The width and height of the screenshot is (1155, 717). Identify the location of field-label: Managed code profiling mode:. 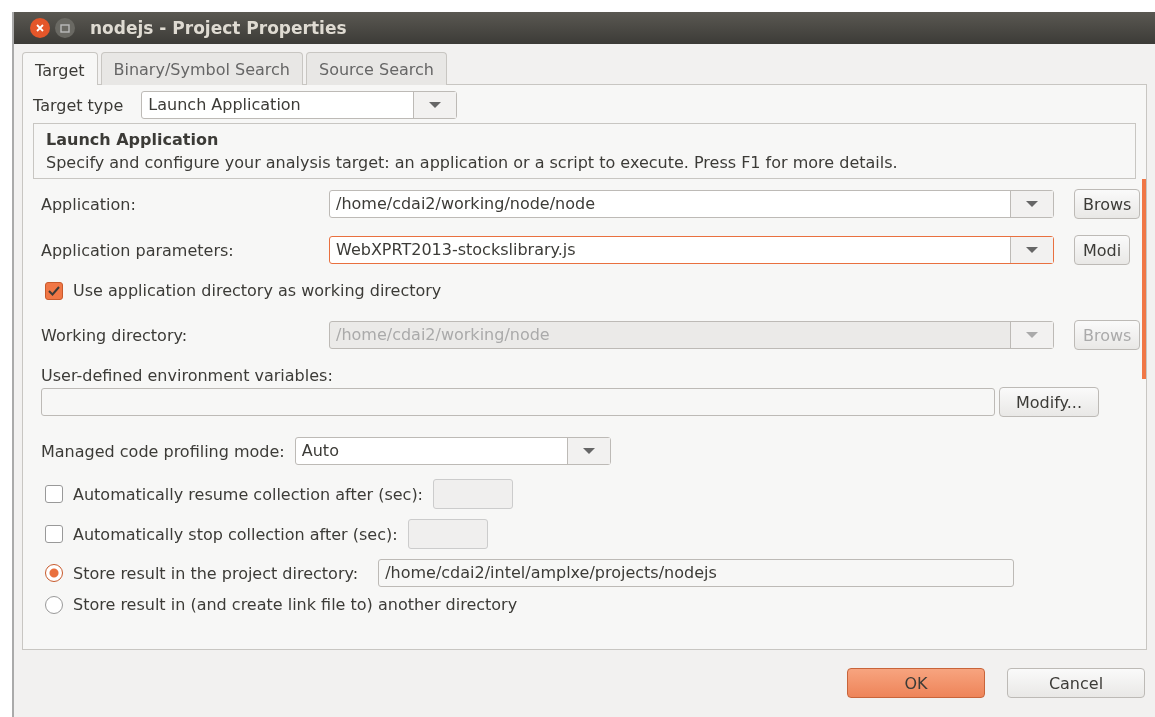
(163, 451).